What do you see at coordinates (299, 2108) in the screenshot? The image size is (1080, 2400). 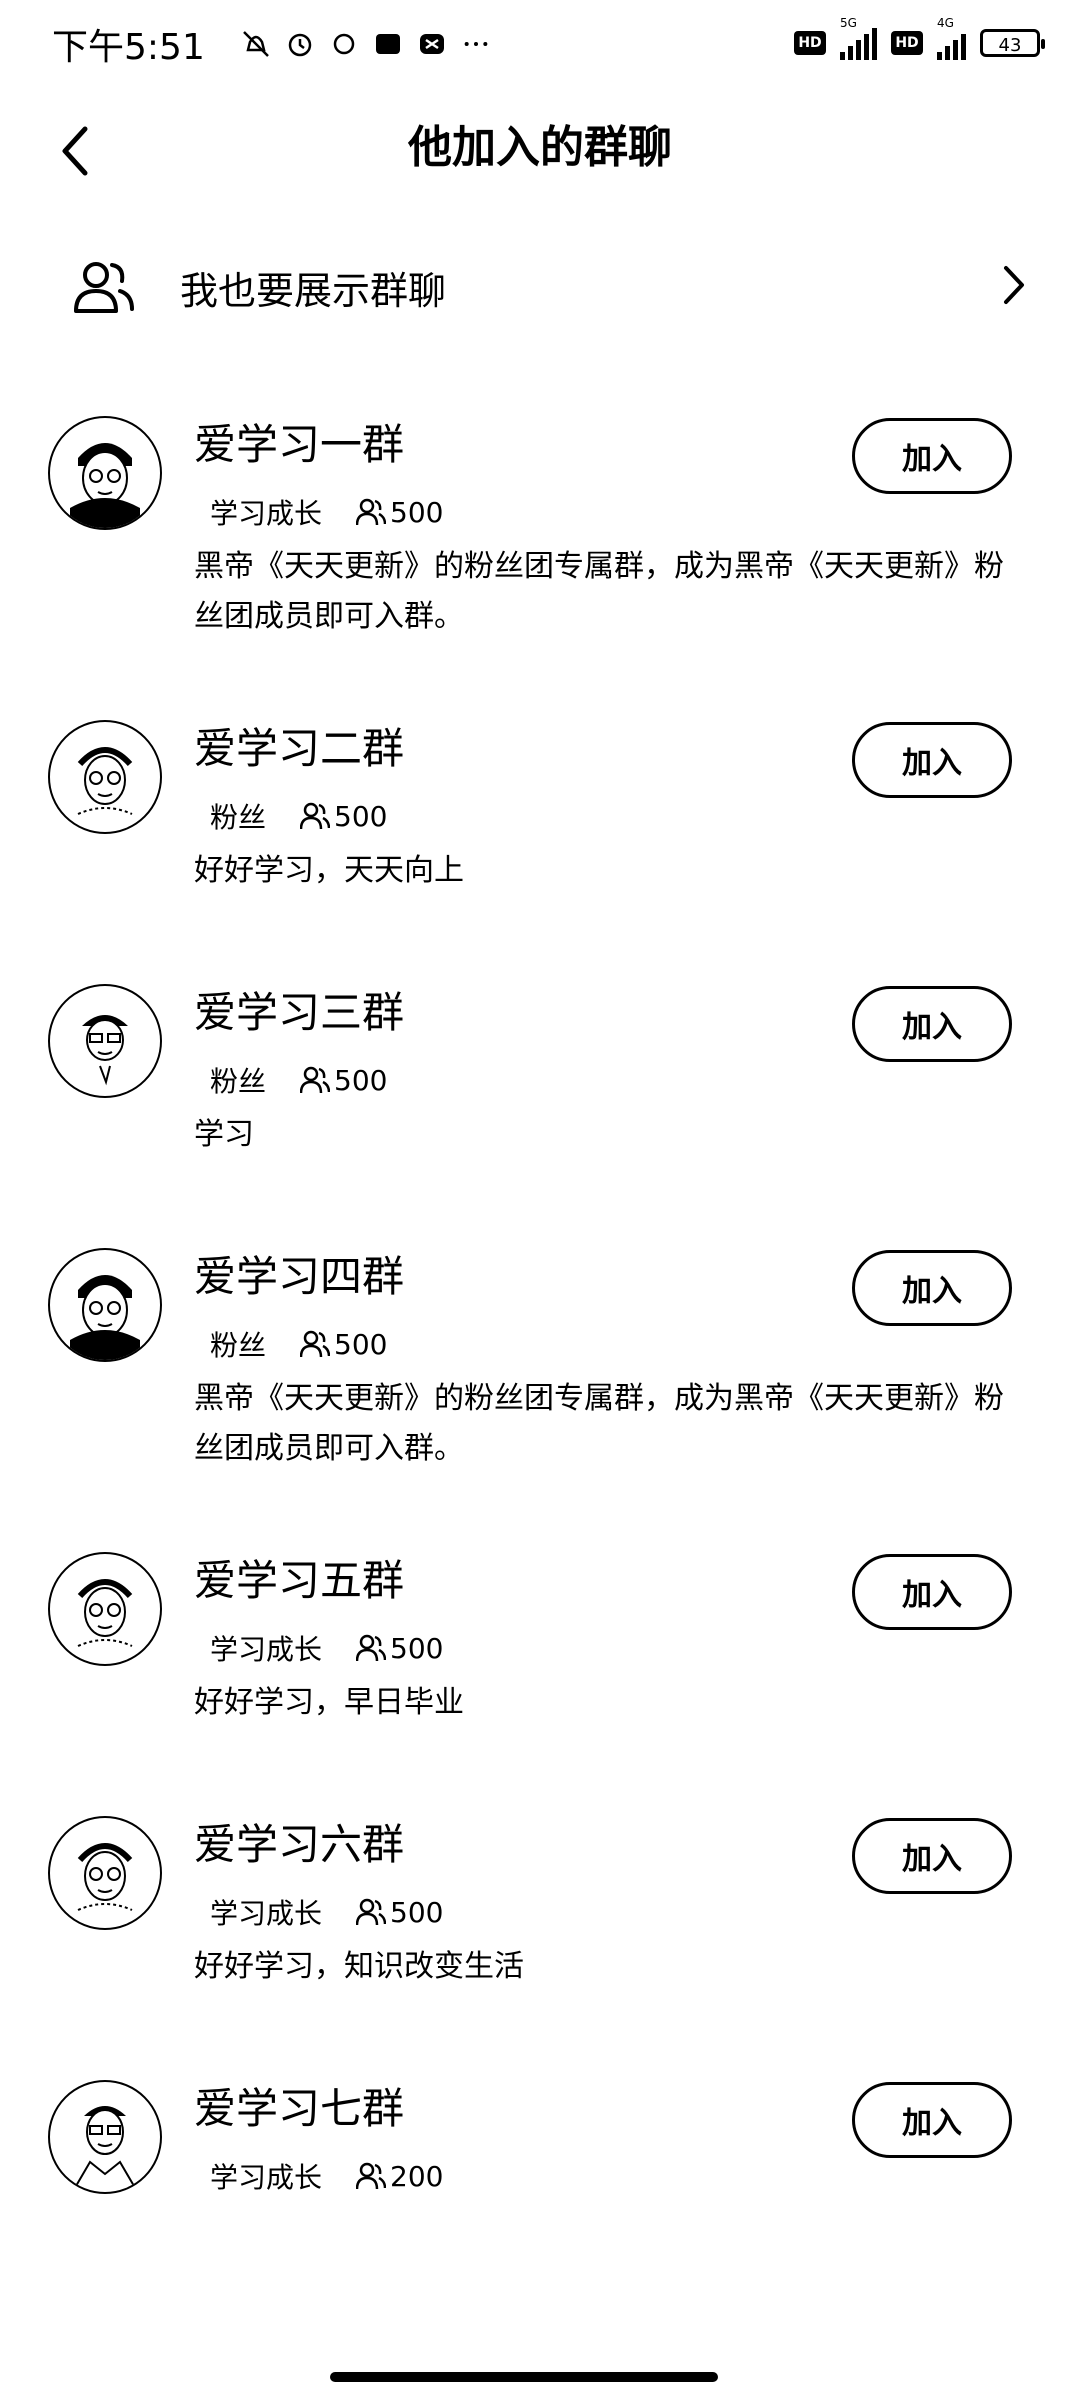 I see `group-name: 爱学习七群` at bounding box center [299, 2108].